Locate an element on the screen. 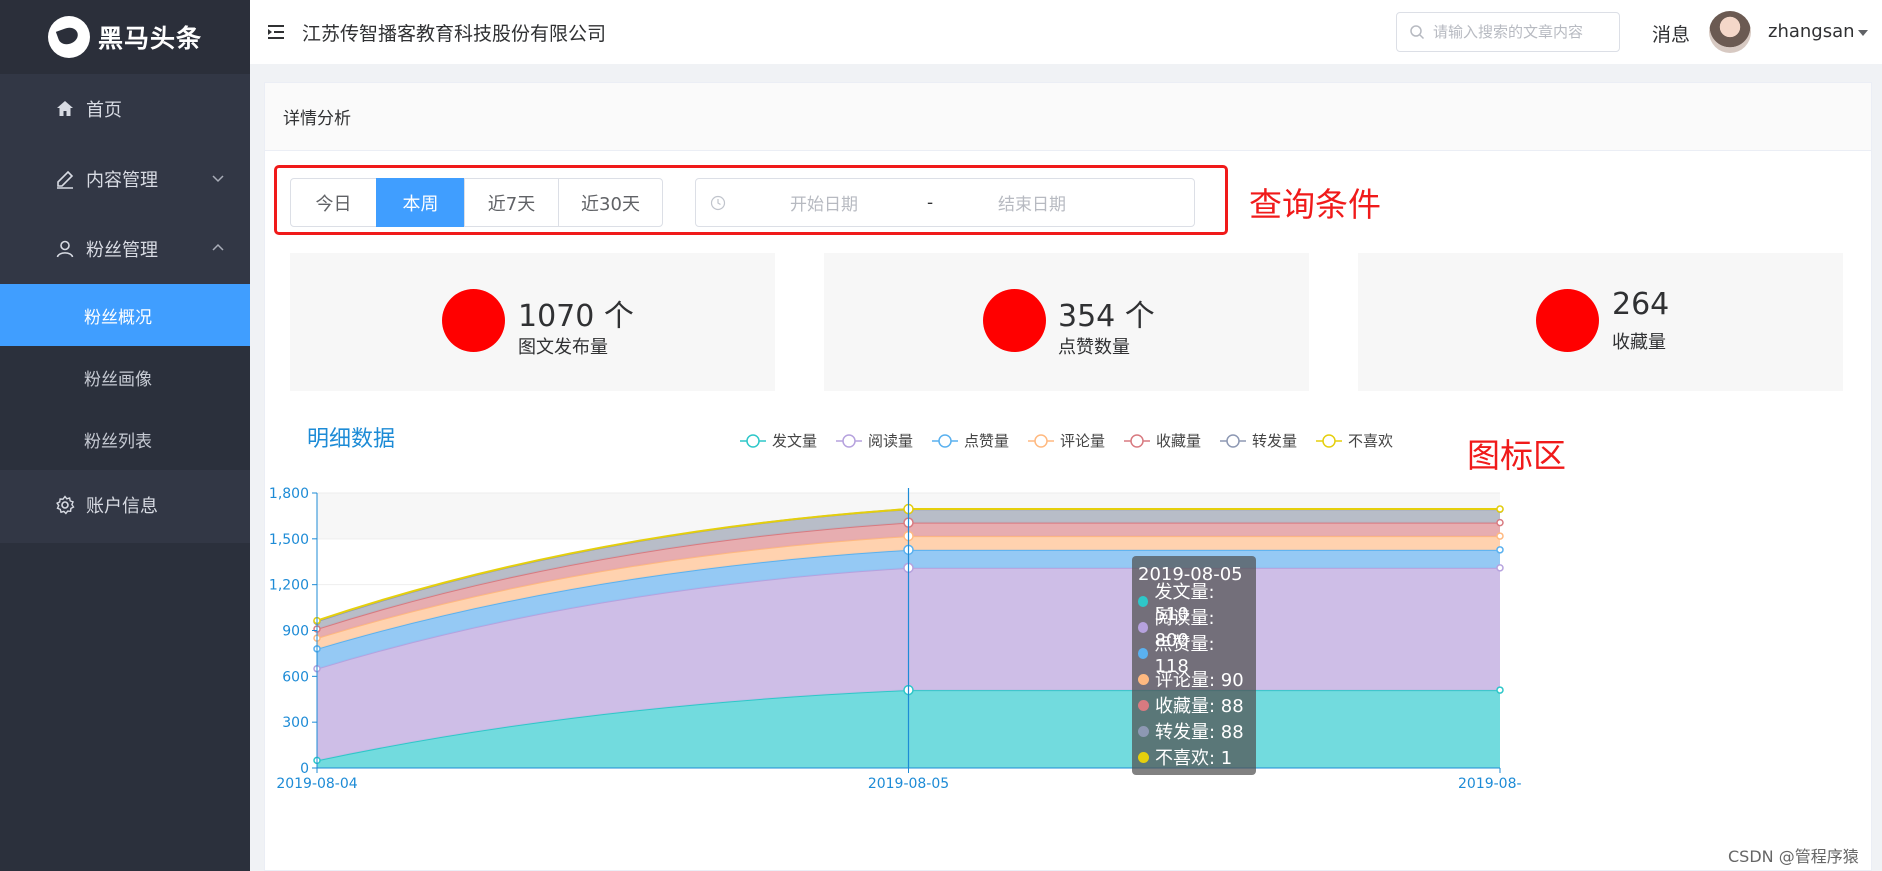 This screenshot has width=1882, height=871. sidebar-item-home: 首页 is located at coordinates (125, 109).